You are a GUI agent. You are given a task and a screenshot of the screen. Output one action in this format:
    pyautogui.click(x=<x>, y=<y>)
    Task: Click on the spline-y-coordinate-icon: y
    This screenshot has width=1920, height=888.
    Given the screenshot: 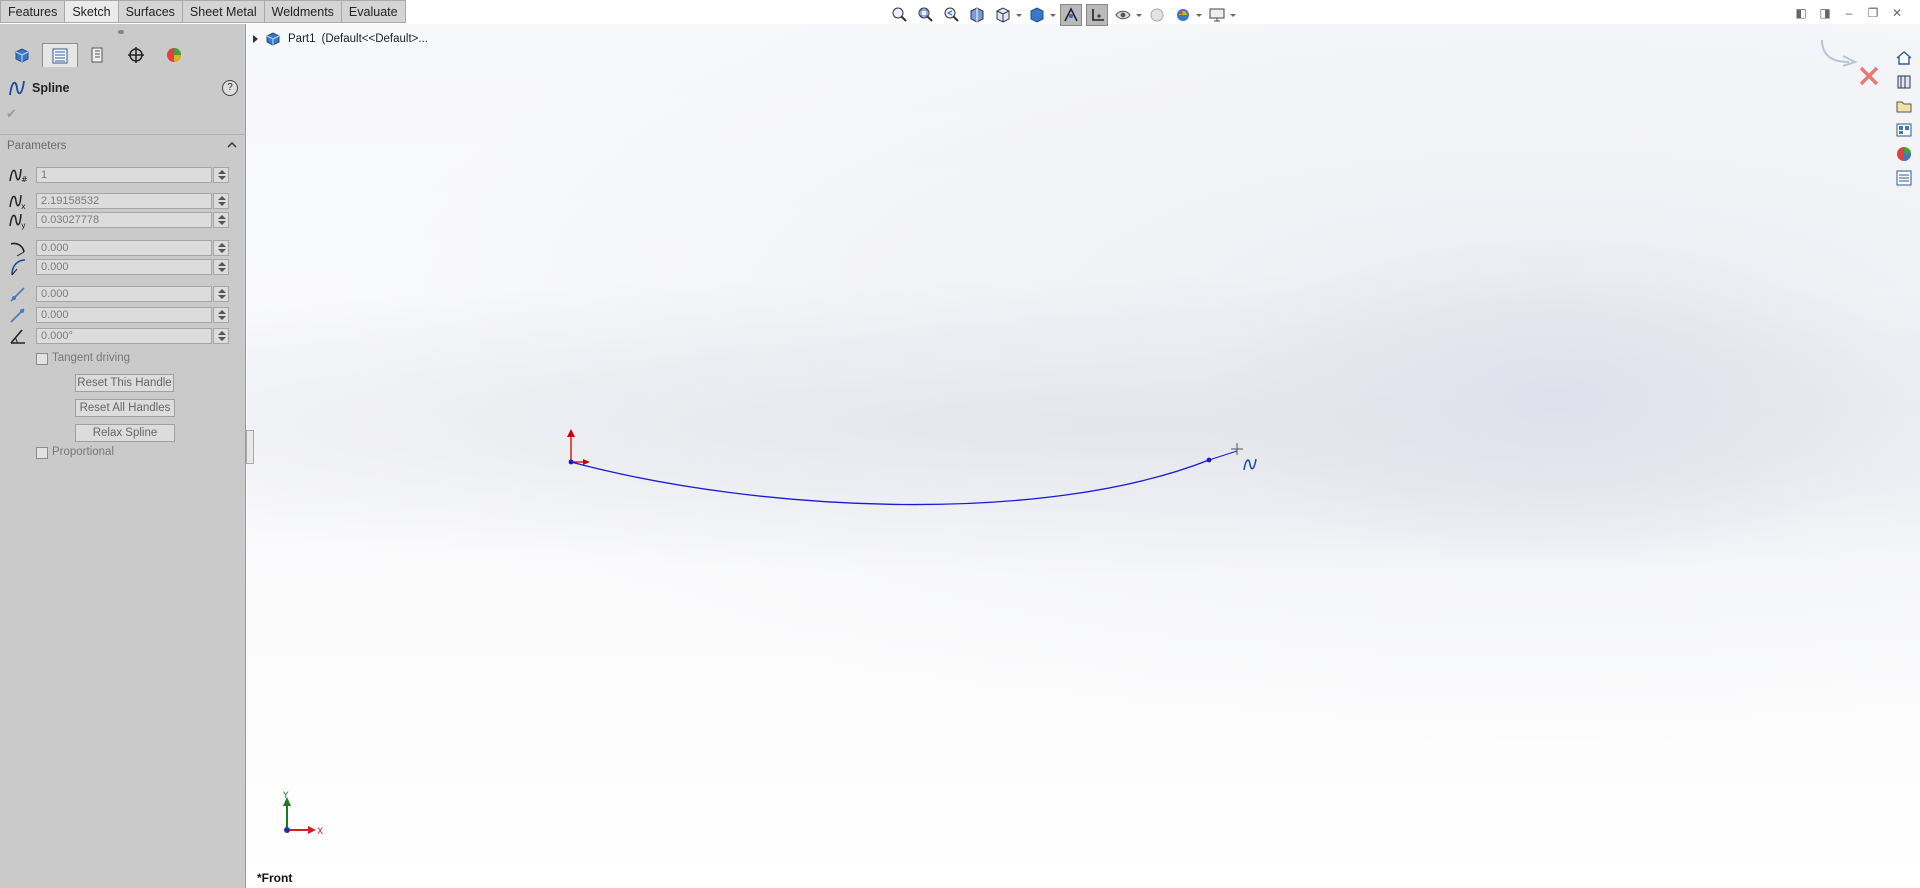 What is the action you would take?
    pyautogui.click(x=17, y=221)
    